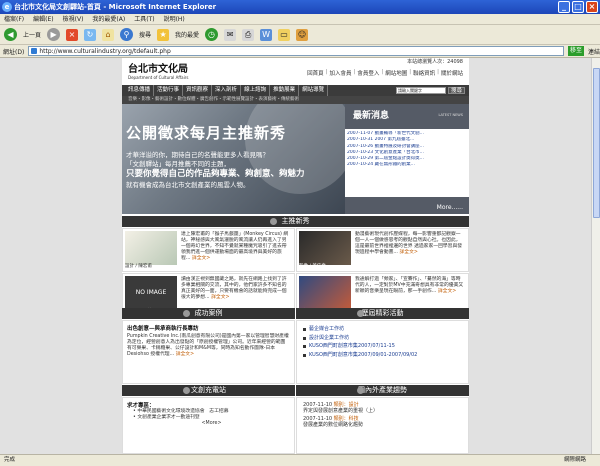 The height and width of the screenshot is (466, 600). What do you see at coordinates (256, 90) in the screenshot?
I see `nav-item-consult: 線上諮詢` at bounding box center [256, 90].